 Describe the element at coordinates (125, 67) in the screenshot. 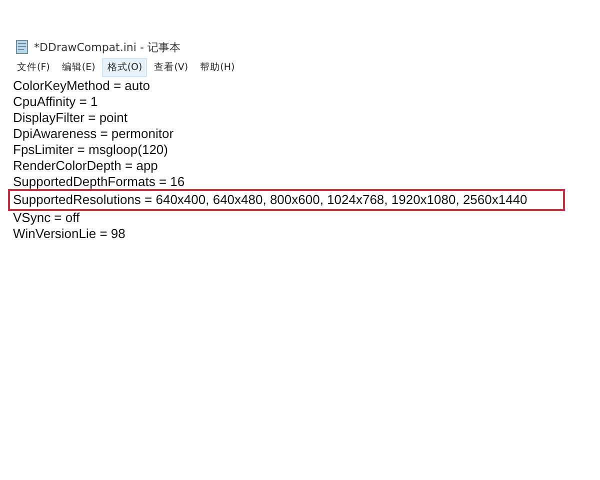

I see `menu-item: 格式(O)` at that location.